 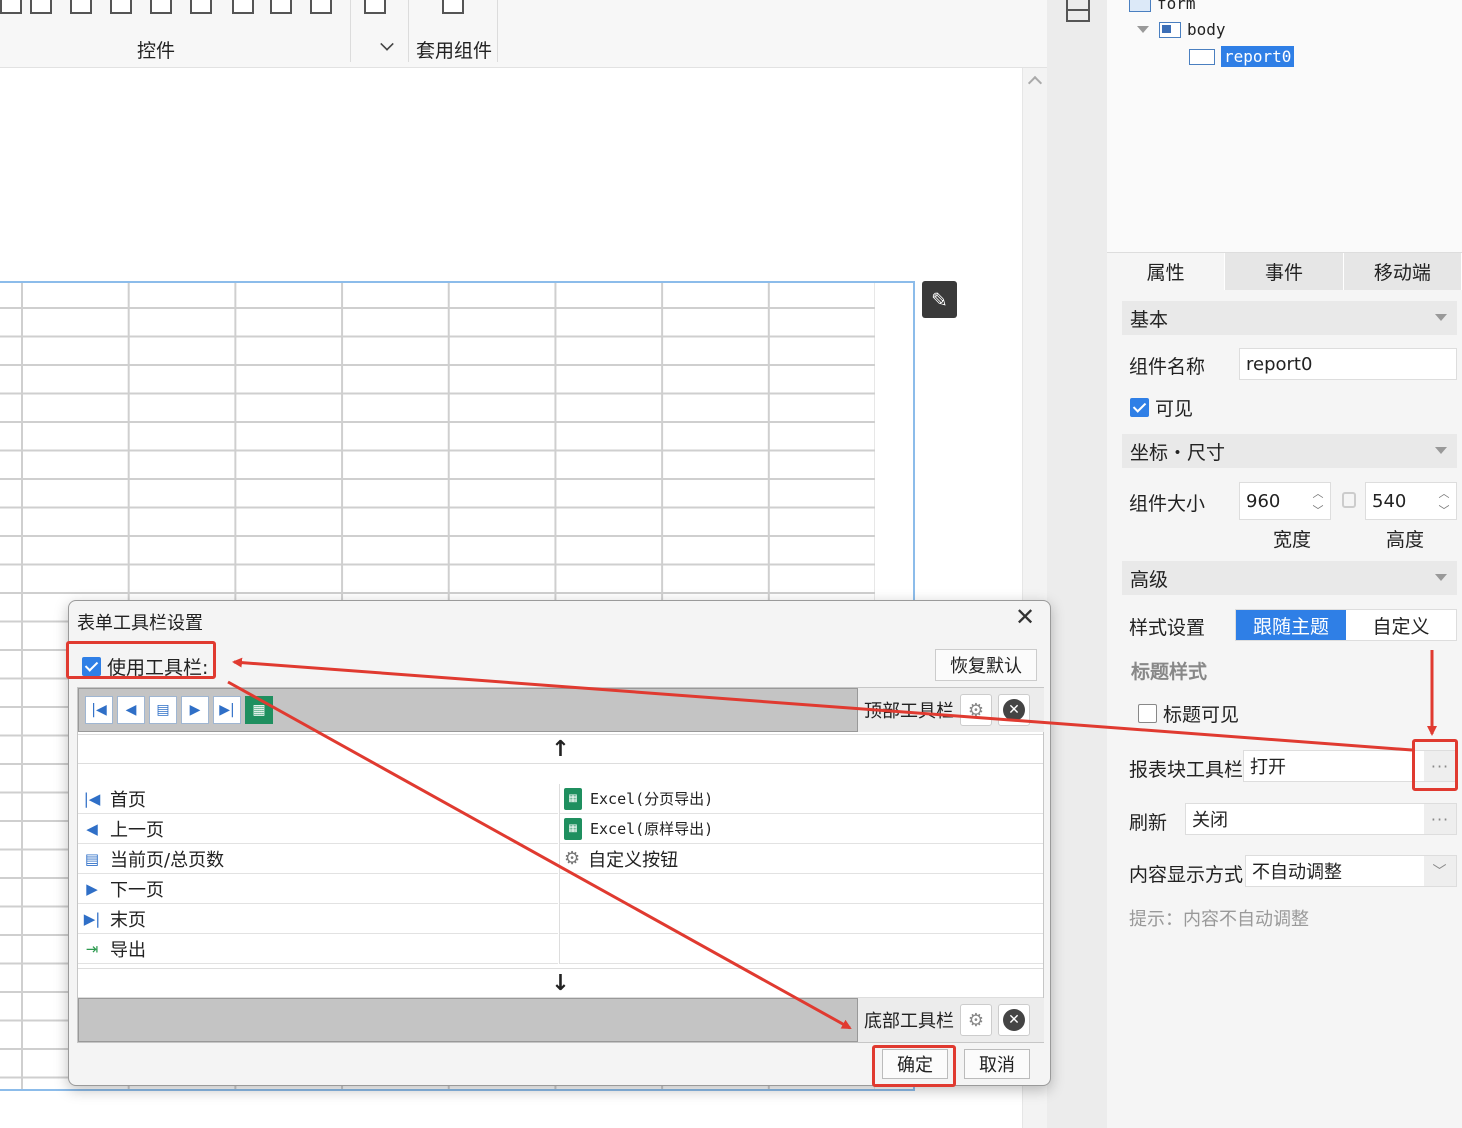 What do you see at coordinates (92, 948) in the screenshot?
I see `export-icon: ⇥` at bounding box center [92, 948].